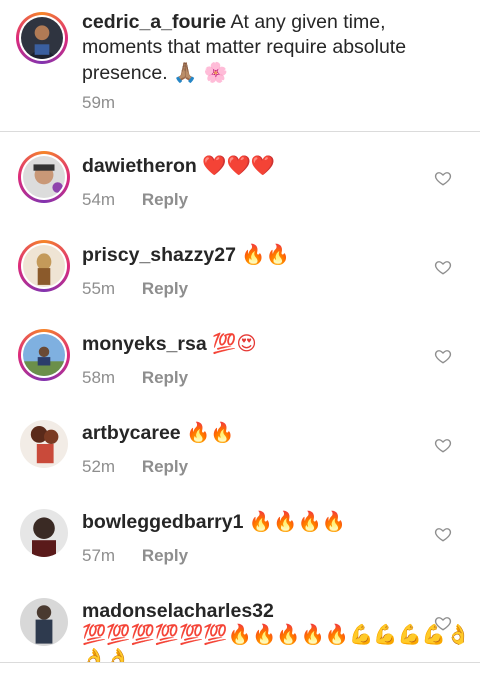  Describe the element at coordinates (240, 362) in the screenshot. I see `comment-item: monyeks_rsa 💯😍 58m Reply` at that location.